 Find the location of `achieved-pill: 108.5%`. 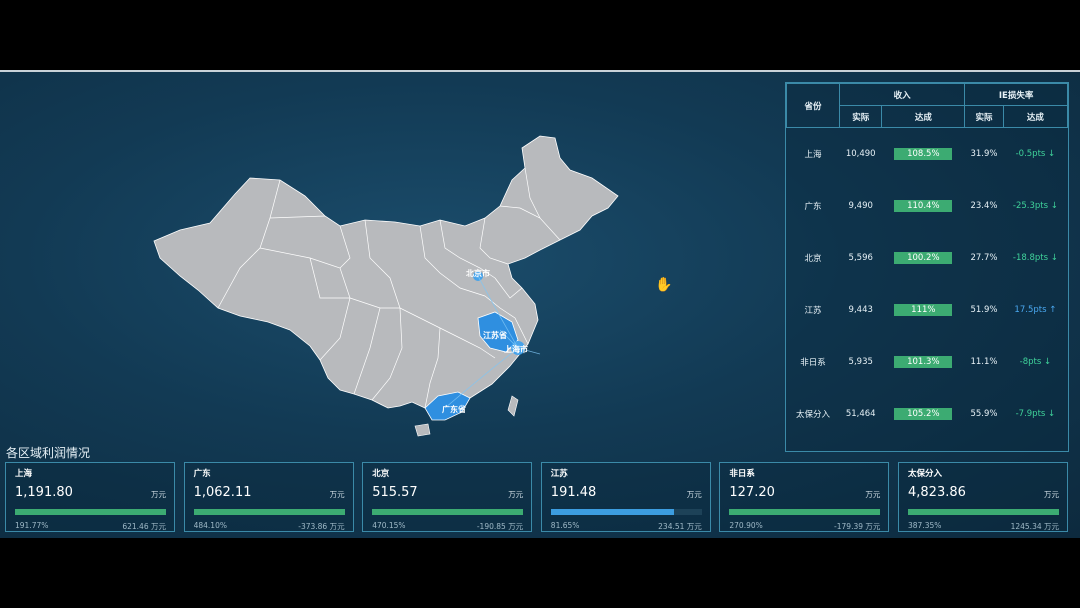

achieved-pill: 108.5% is located at coordinates (923, 154).